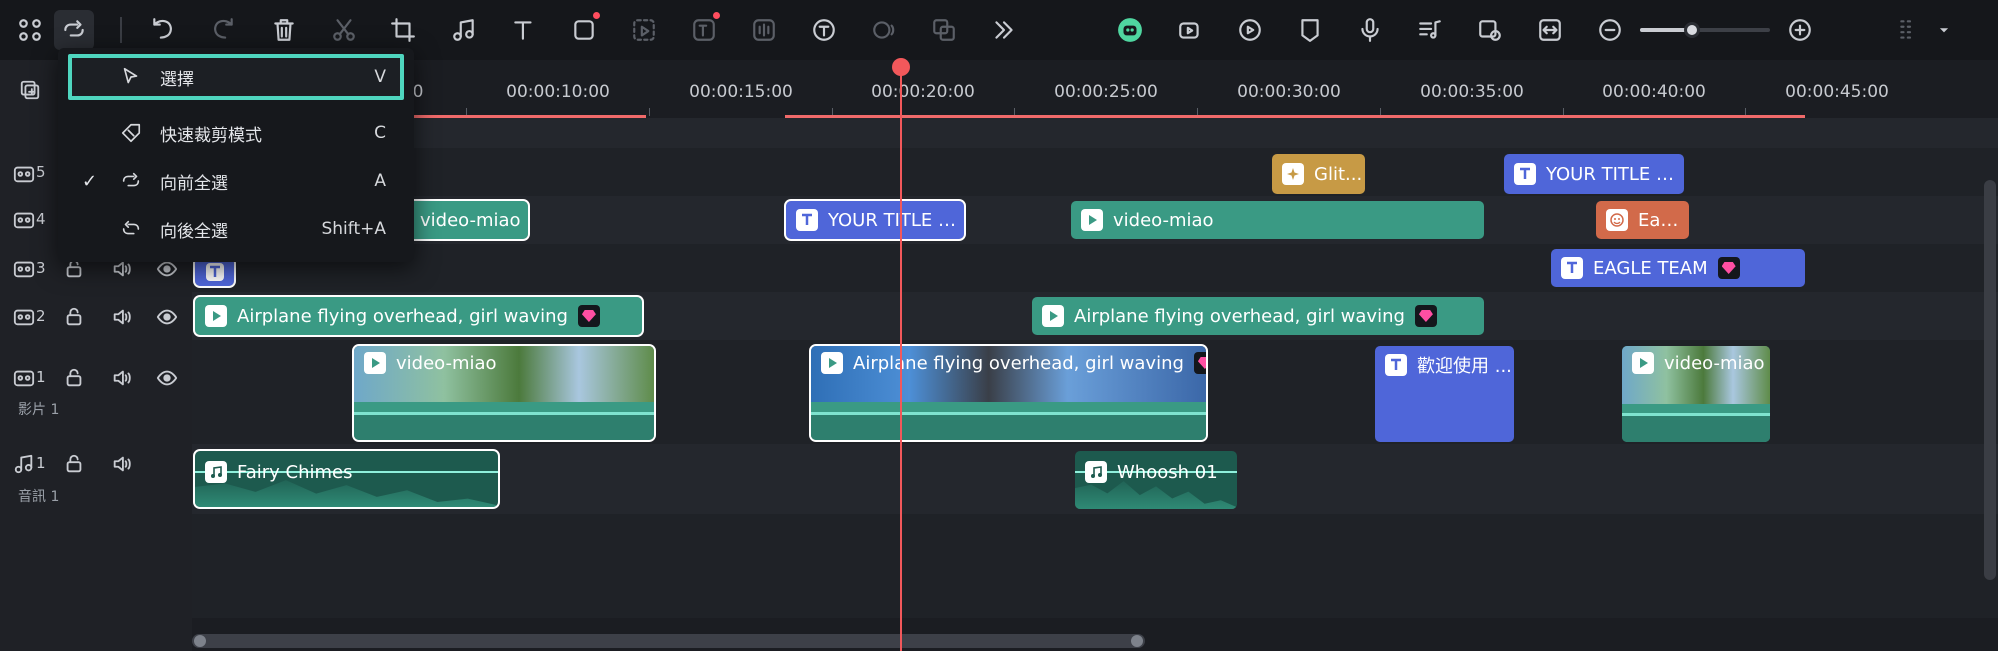 The height and width of the screenshot is (651, 1998). Describe the element at coordinates (1310, 30) in the screenshot. I see `marker-icon` at that location.